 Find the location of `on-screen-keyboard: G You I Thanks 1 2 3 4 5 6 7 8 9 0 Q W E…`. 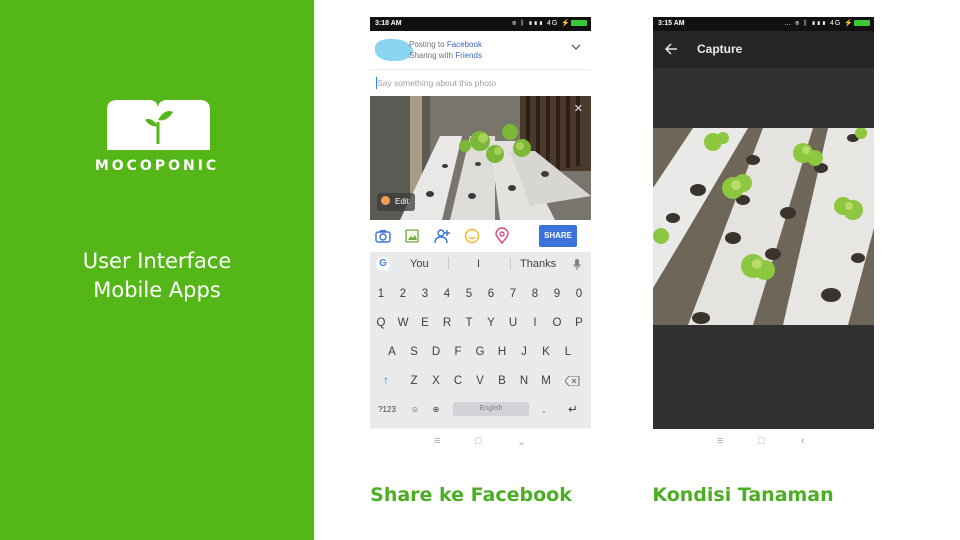

on-screen-keyboard: G You I Thanks 1 2 3 4 5 6 7 8 9 0 Q W E… is located at coordinates (480, 340).